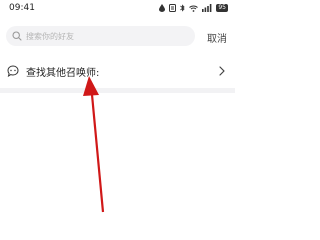  I want to click on search-row: 取消, so click(117, 36).